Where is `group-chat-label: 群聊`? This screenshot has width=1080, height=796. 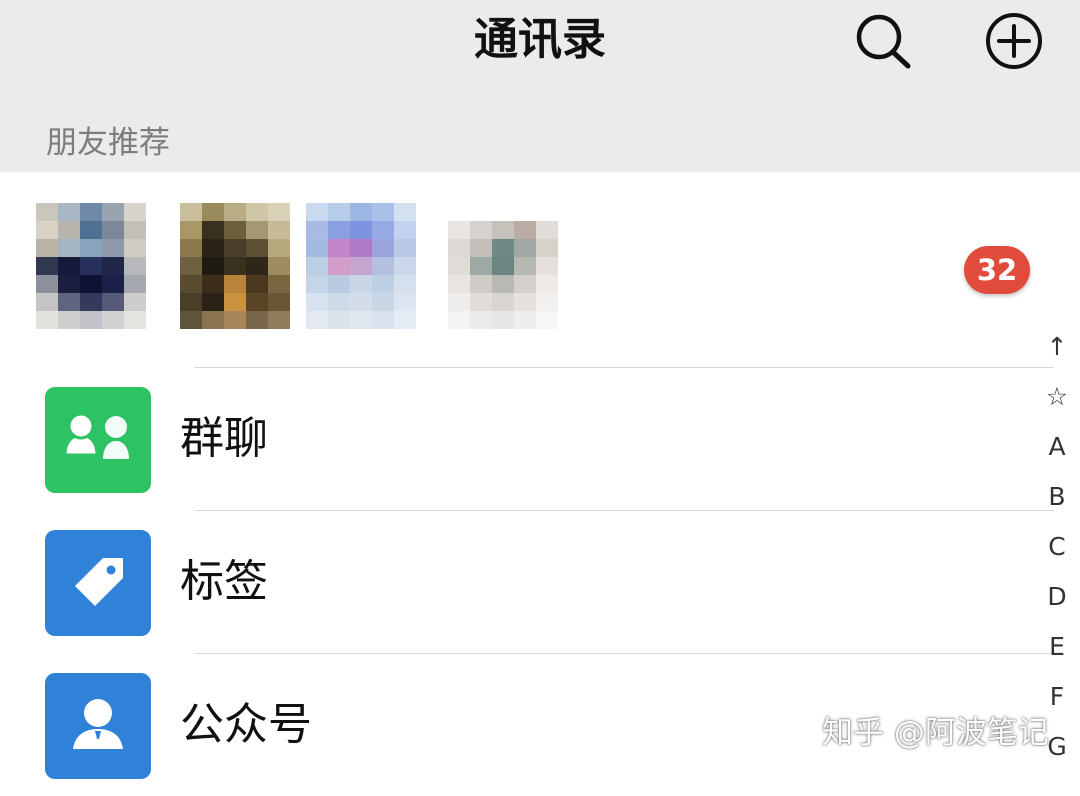 group-chat-label: 群聊 is located at coordinates (224, 438).